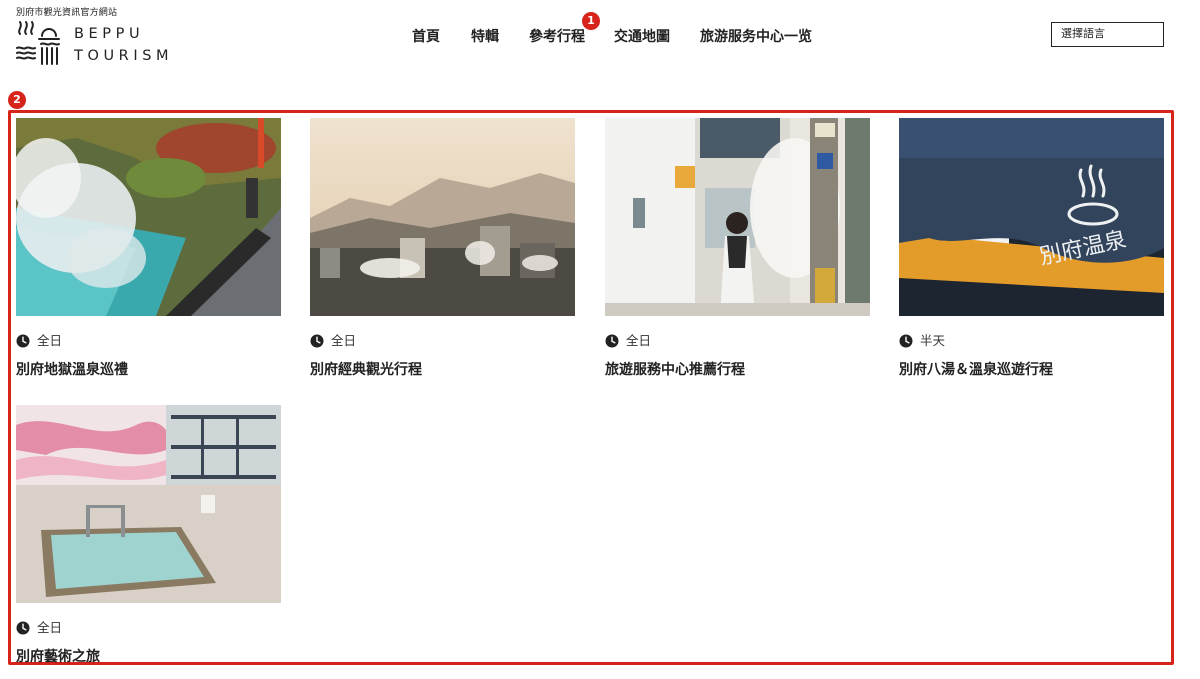 The image size is (1200, 679). Describe the element at coordinates (1031, 341) in the screenshot. I see `course-meta: 半天` at that location.